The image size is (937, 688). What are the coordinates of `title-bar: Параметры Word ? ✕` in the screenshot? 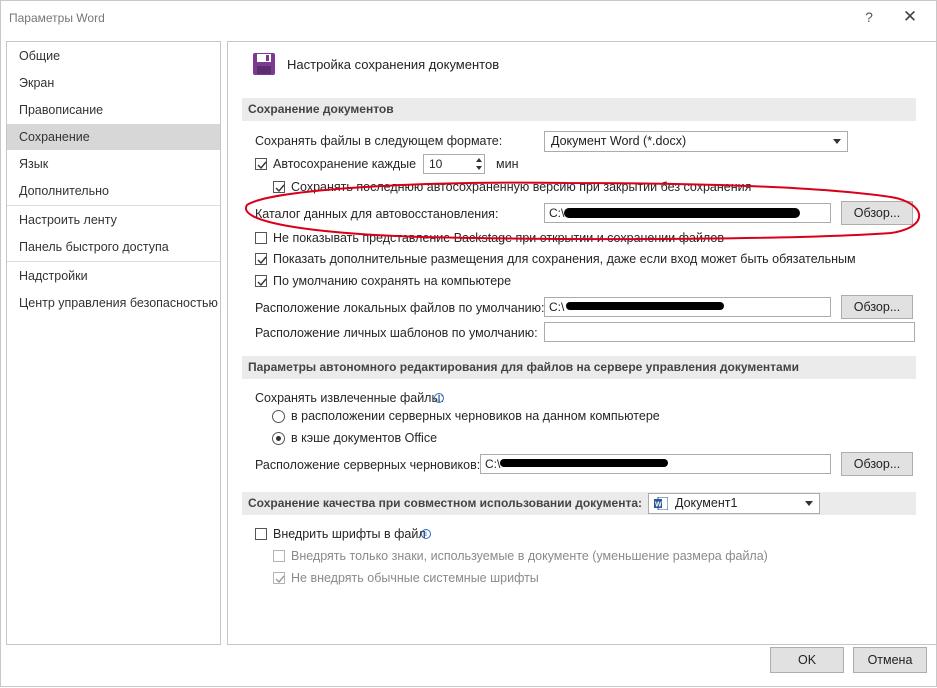 It's located at (468, 18).